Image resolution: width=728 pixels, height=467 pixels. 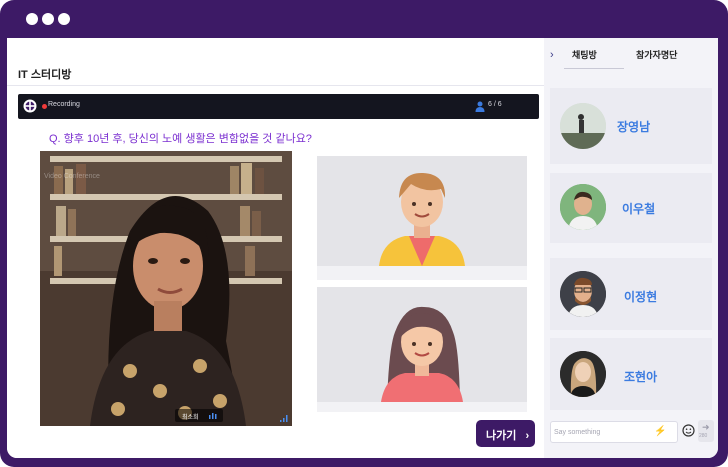 I want to click on participant-card: 조현아, so click(x=631, y=374).